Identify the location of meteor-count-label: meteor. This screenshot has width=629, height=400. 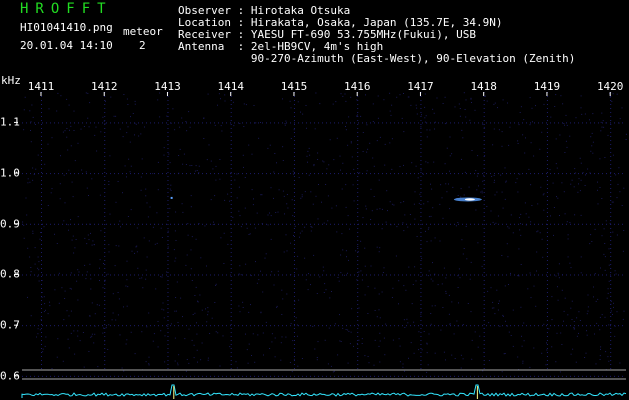
(143, 31).